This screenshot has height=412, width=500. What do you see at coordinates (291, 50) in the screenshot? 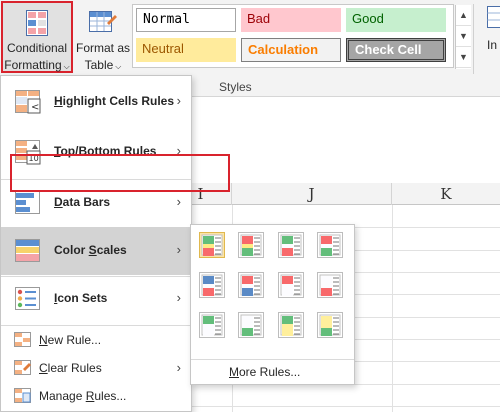
I see `style-calculation: Calculation` at bounding box center [291, 50].